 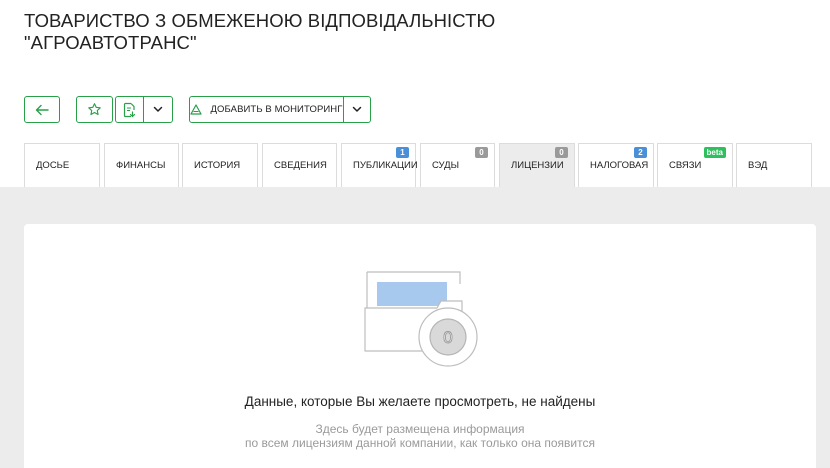 I want to click on star-icon, so click(x=94, y=109).